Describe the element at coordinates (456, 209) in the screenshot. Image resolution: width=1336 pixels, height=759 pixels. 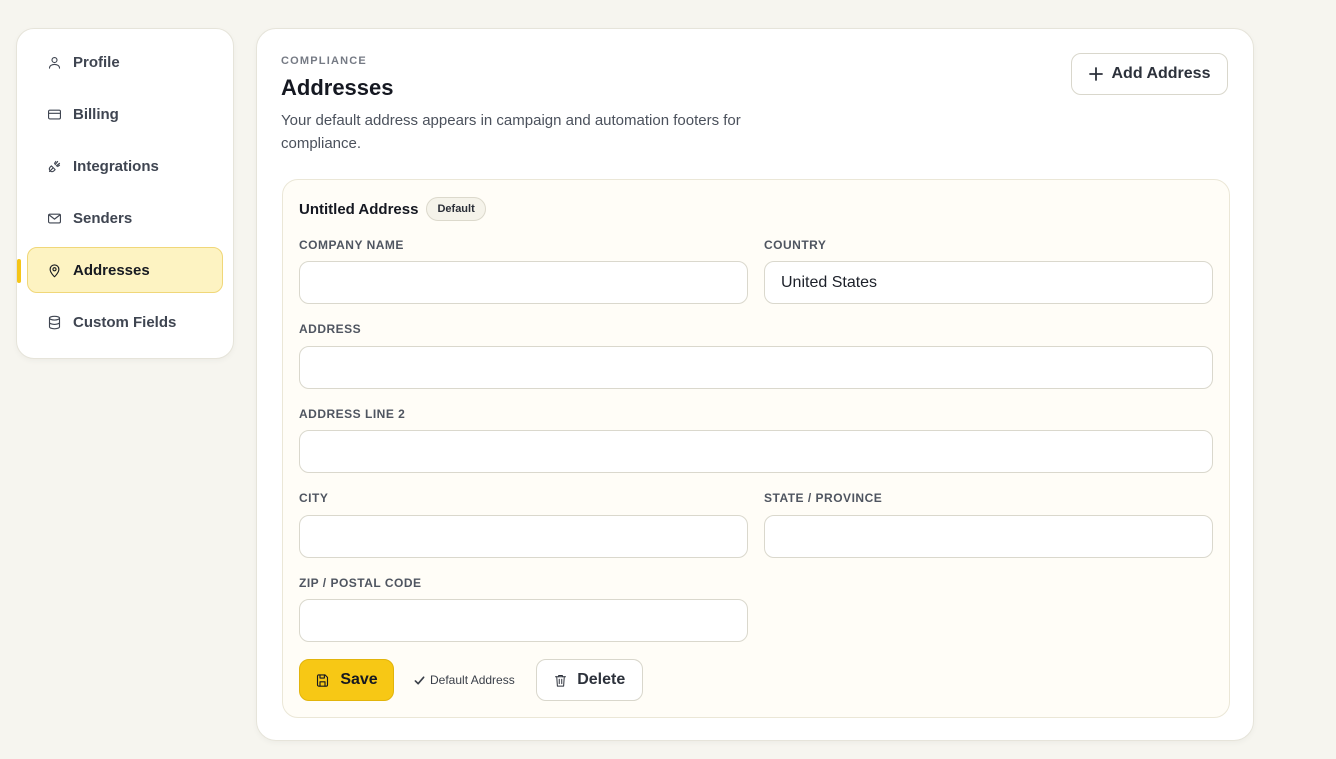
I see `default-badge: Default` at that location.